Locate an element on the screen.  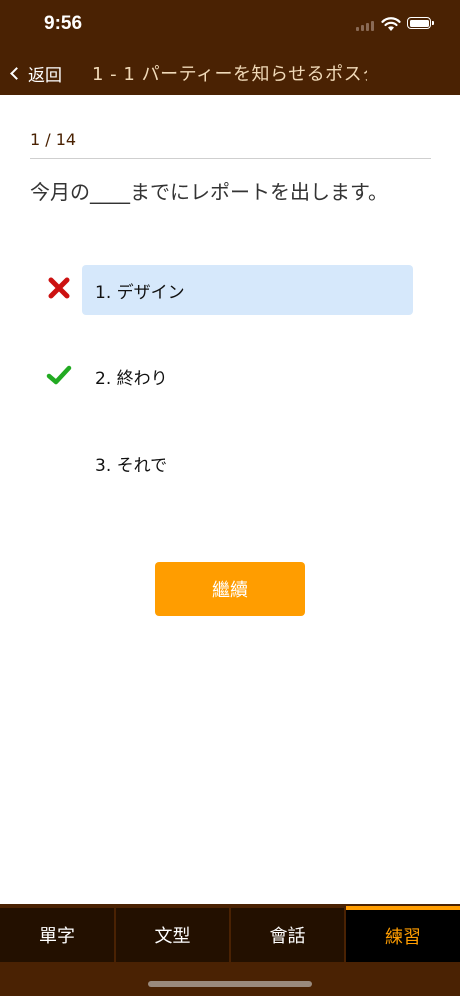
tab-bar: 單字 文型 會話 練習 is located at coordinates (230, 950).